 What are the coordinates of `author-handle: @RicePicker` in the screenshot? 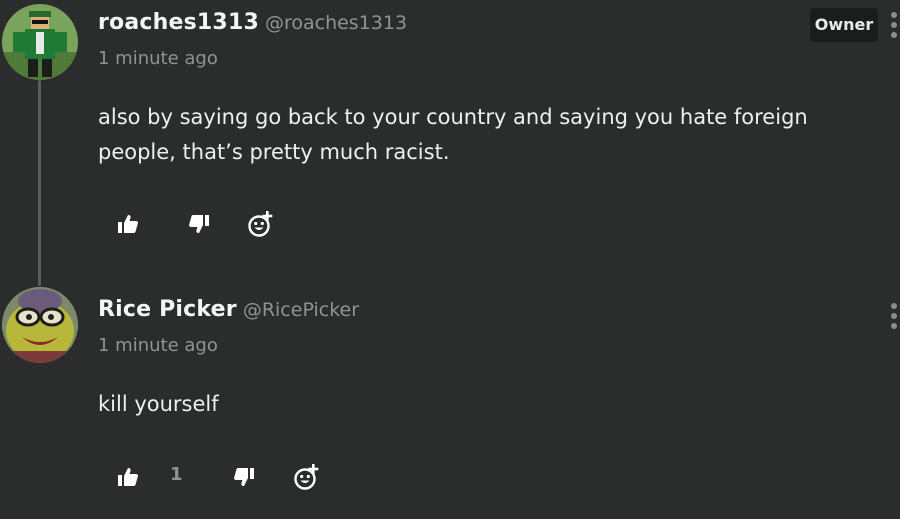 It's located at (301, 310).